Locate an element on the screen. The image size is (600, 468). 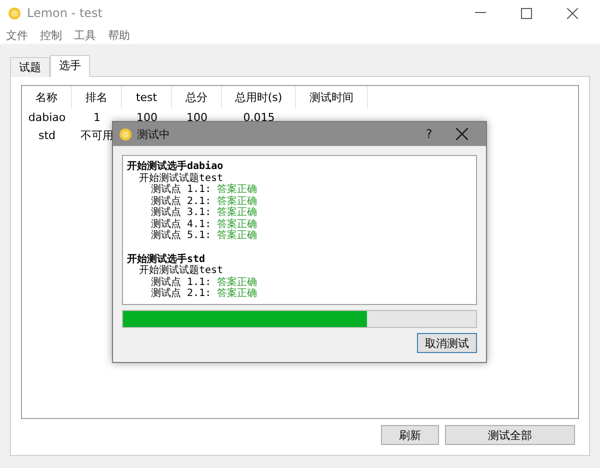
tab: 试题 is located at coordinates (30, 67).